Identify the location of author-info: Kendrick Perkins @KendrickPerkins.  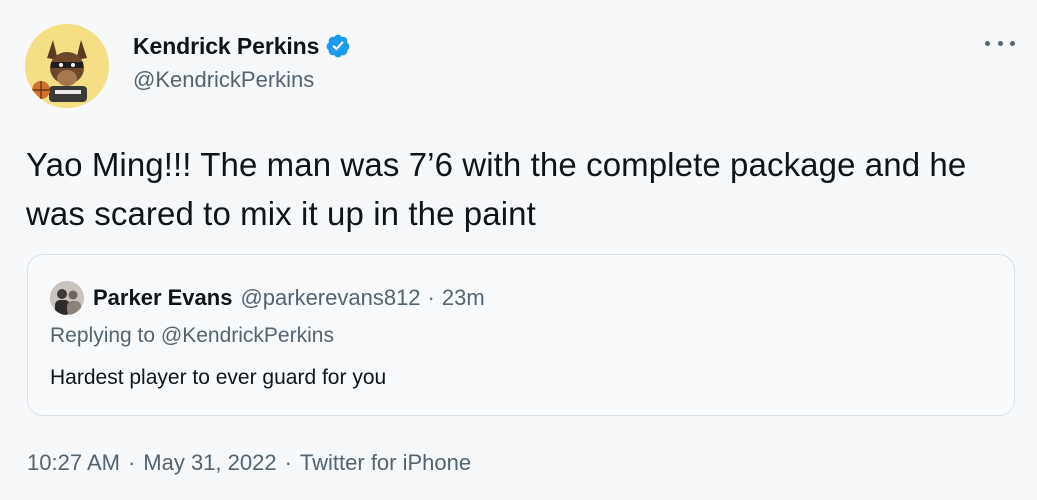
(242, 62).